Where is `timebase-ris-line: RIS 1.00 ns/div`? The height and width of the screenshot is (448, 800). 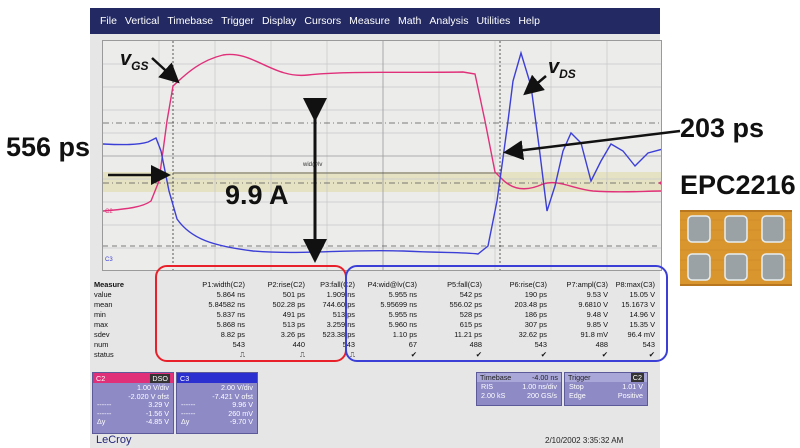
timebase-ris-line: RIS 1.00 ns/div is located at coordinates (519, 386).